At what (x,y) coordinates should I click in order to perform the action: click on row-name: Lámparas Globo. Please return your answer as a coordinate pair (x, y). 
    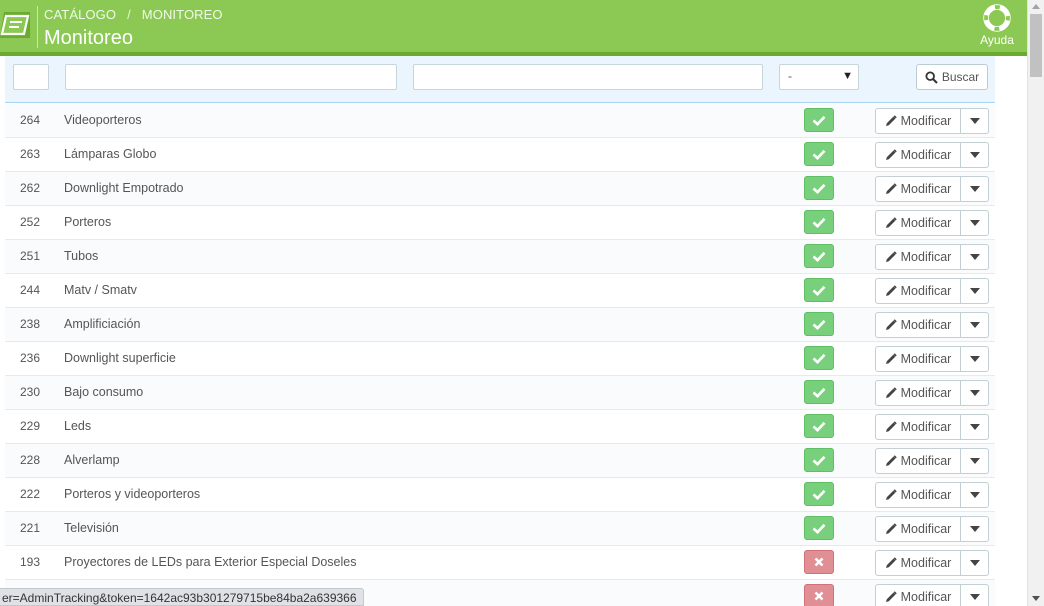
    Looking at the image, I should click on (110, 154).